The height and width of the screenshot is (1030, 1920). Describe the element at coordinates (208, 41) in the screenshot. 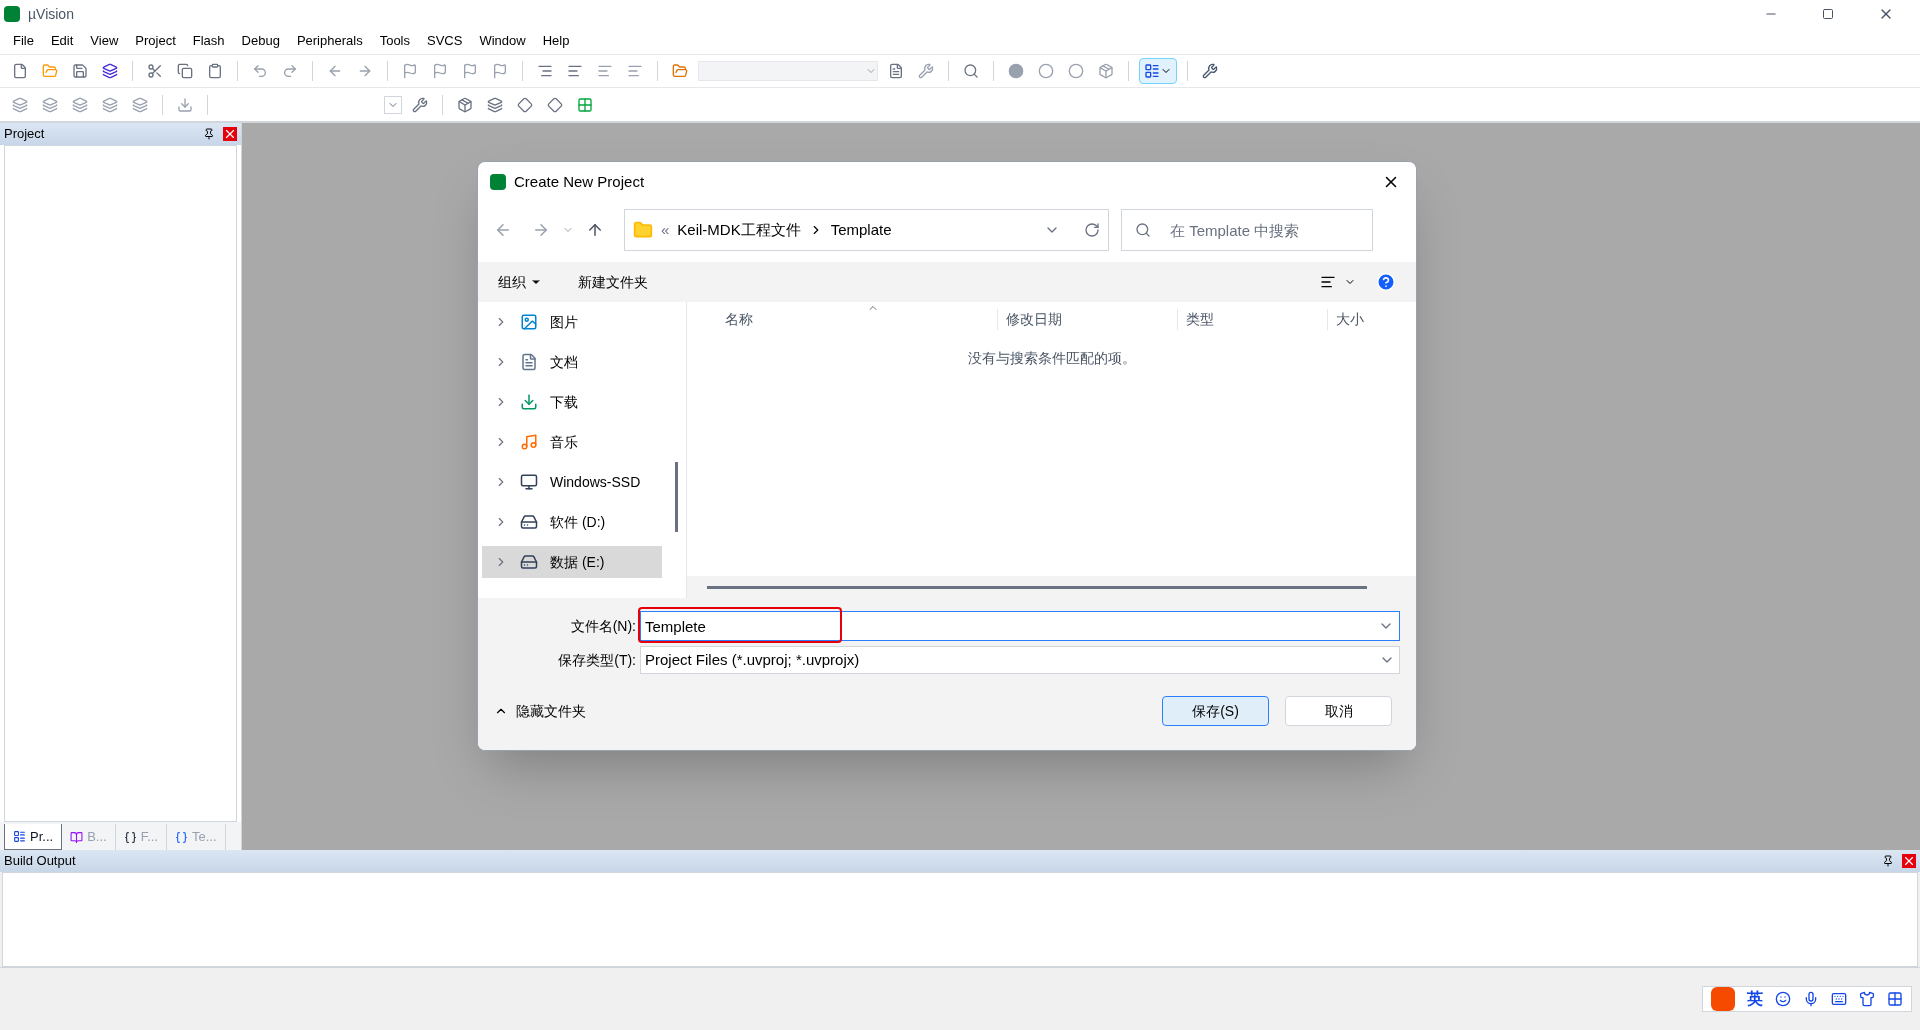

I see `menu-item: Flash` at that location.